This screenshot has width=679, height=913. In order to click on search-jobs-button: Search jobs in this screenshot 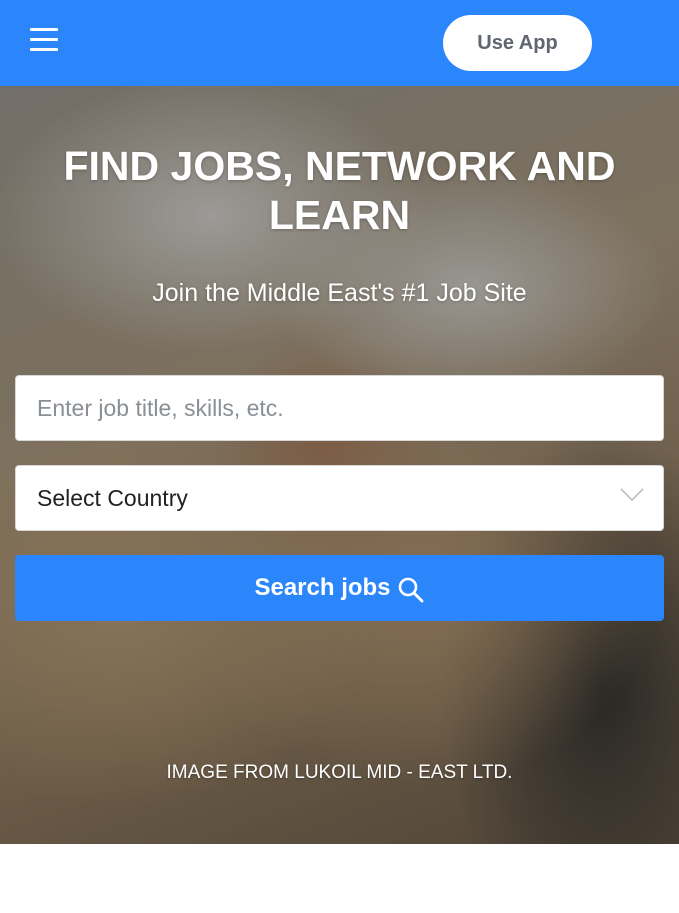, I will do `click(339, 588)`.